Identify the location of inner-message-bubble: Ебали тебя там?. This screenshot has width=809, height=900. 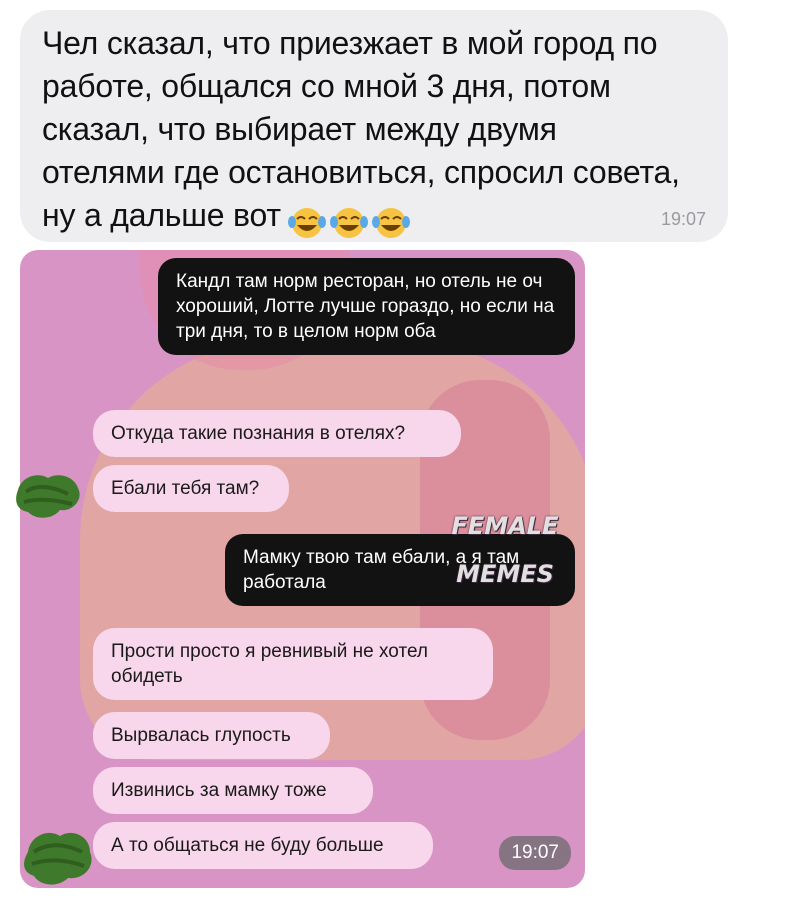
(191, 488).